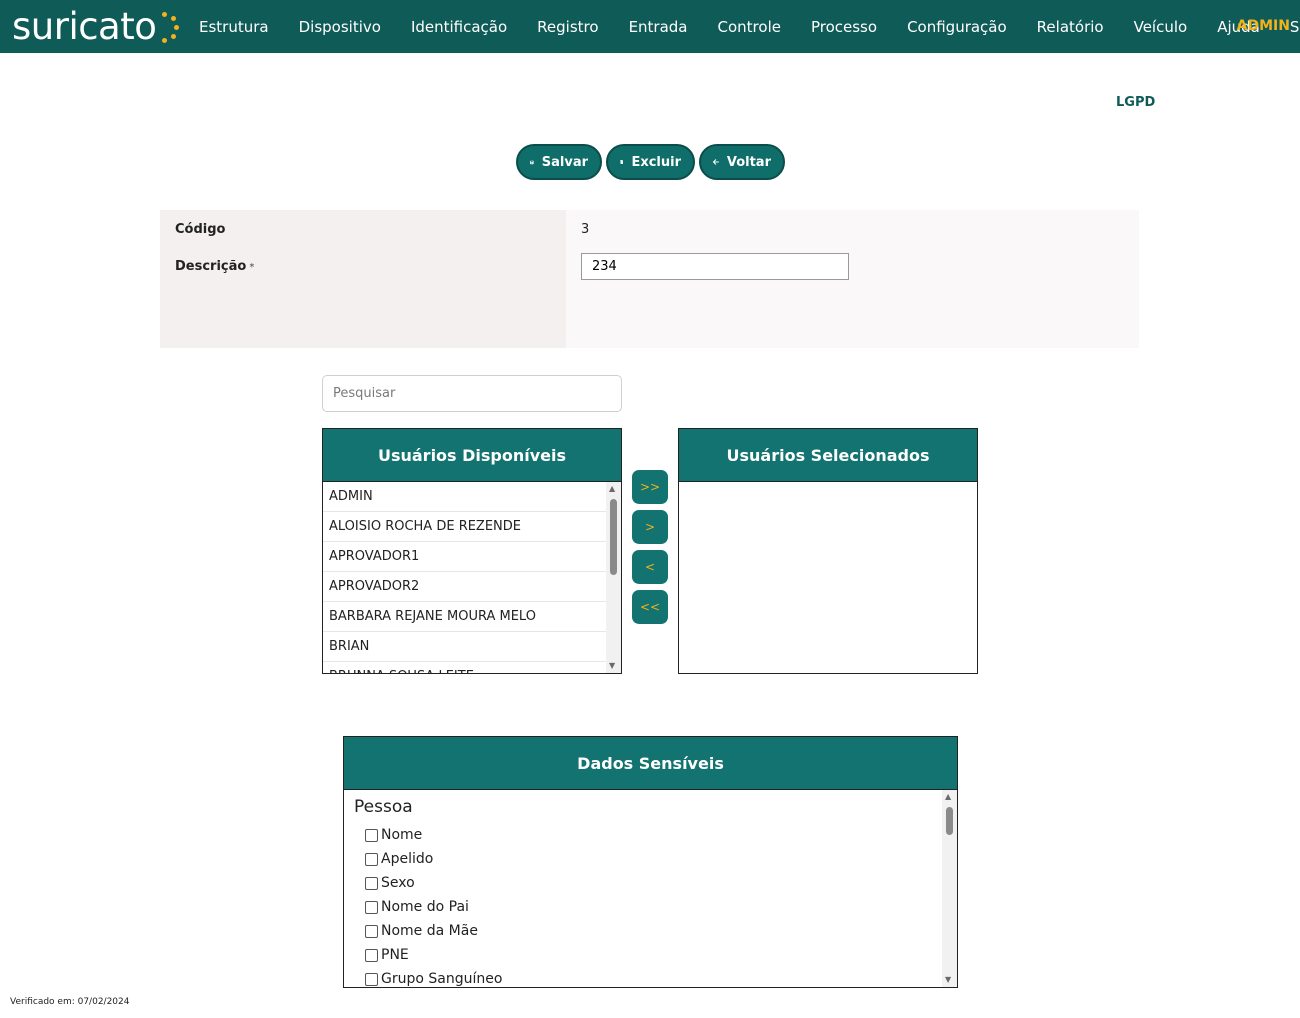 The height and width of the screenshot is (1018, 1300). I want to click on field-label: Apelido, so click(407, 859).